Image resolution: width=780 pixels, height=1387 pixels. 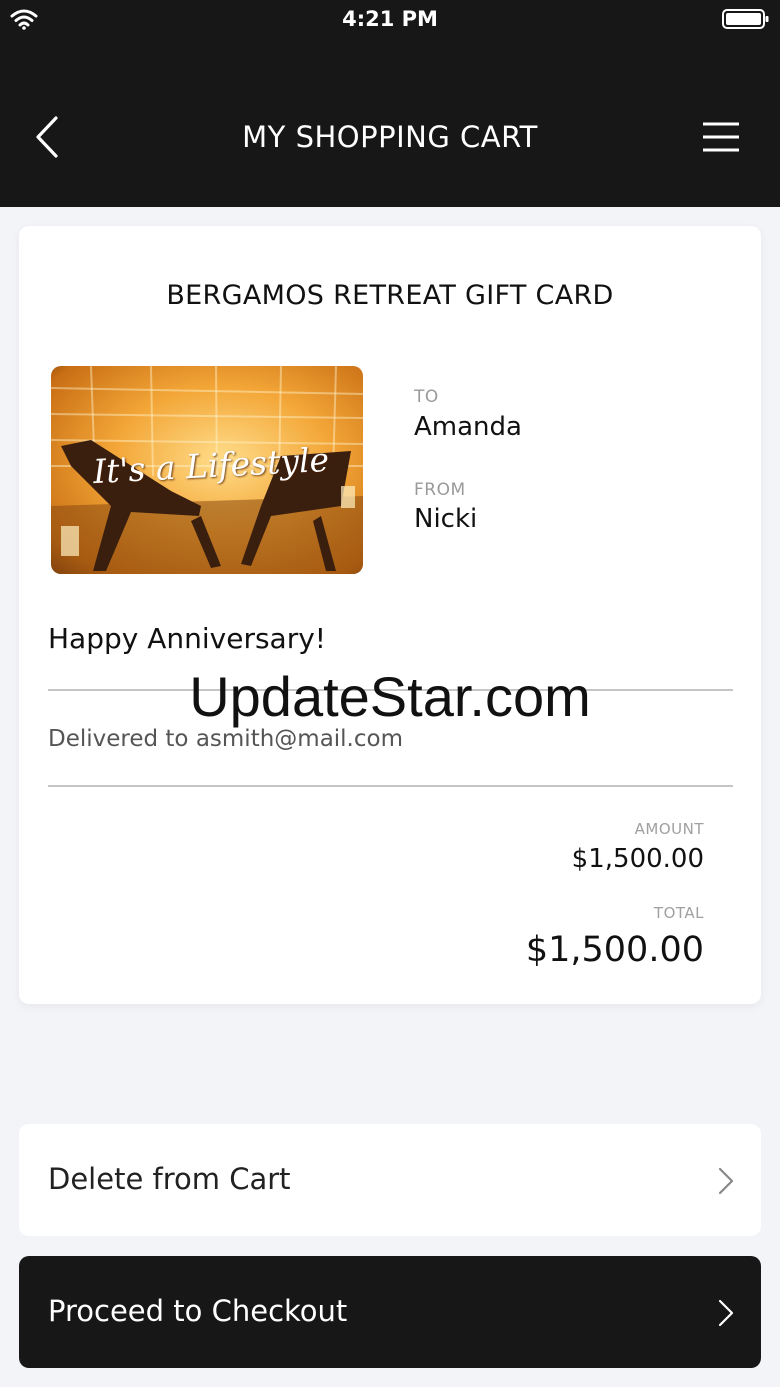 What do you see at coordinates (390, 696) in the screenshot?
I see `watermark: UpdateStar.com` at bounding box center [390, 696].